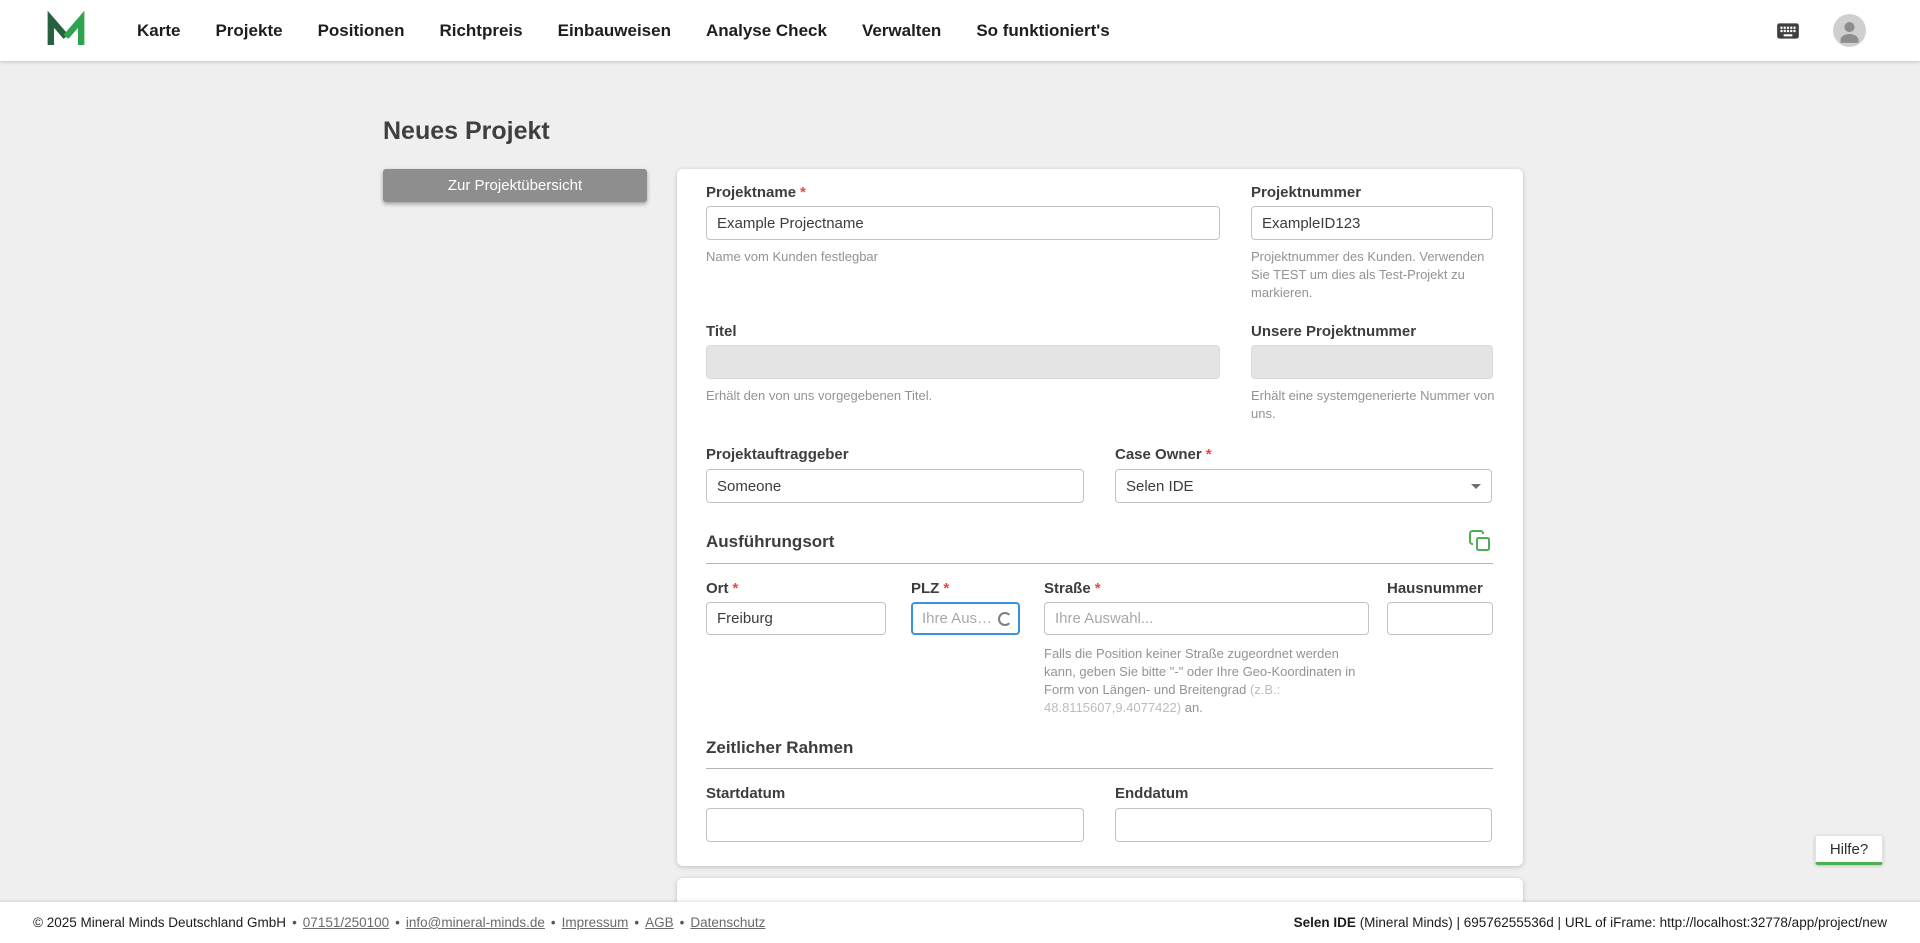  What do you see at coordinates (1435, 588) in the screenshot?
I see `hausnummer-label: Hausnummer` at bounding box center [1435, 588].